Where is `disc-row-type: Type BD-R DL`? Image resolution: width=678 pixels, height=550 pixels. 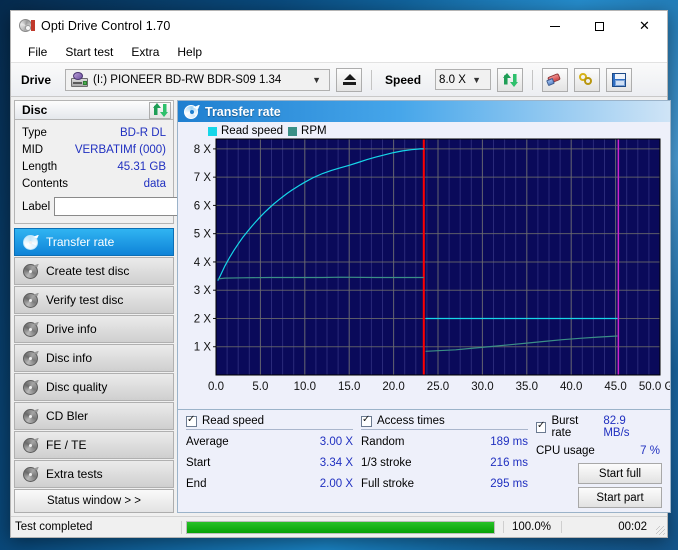 disc-row-type: Type BD-R DL is located at coordinates (94, 133).